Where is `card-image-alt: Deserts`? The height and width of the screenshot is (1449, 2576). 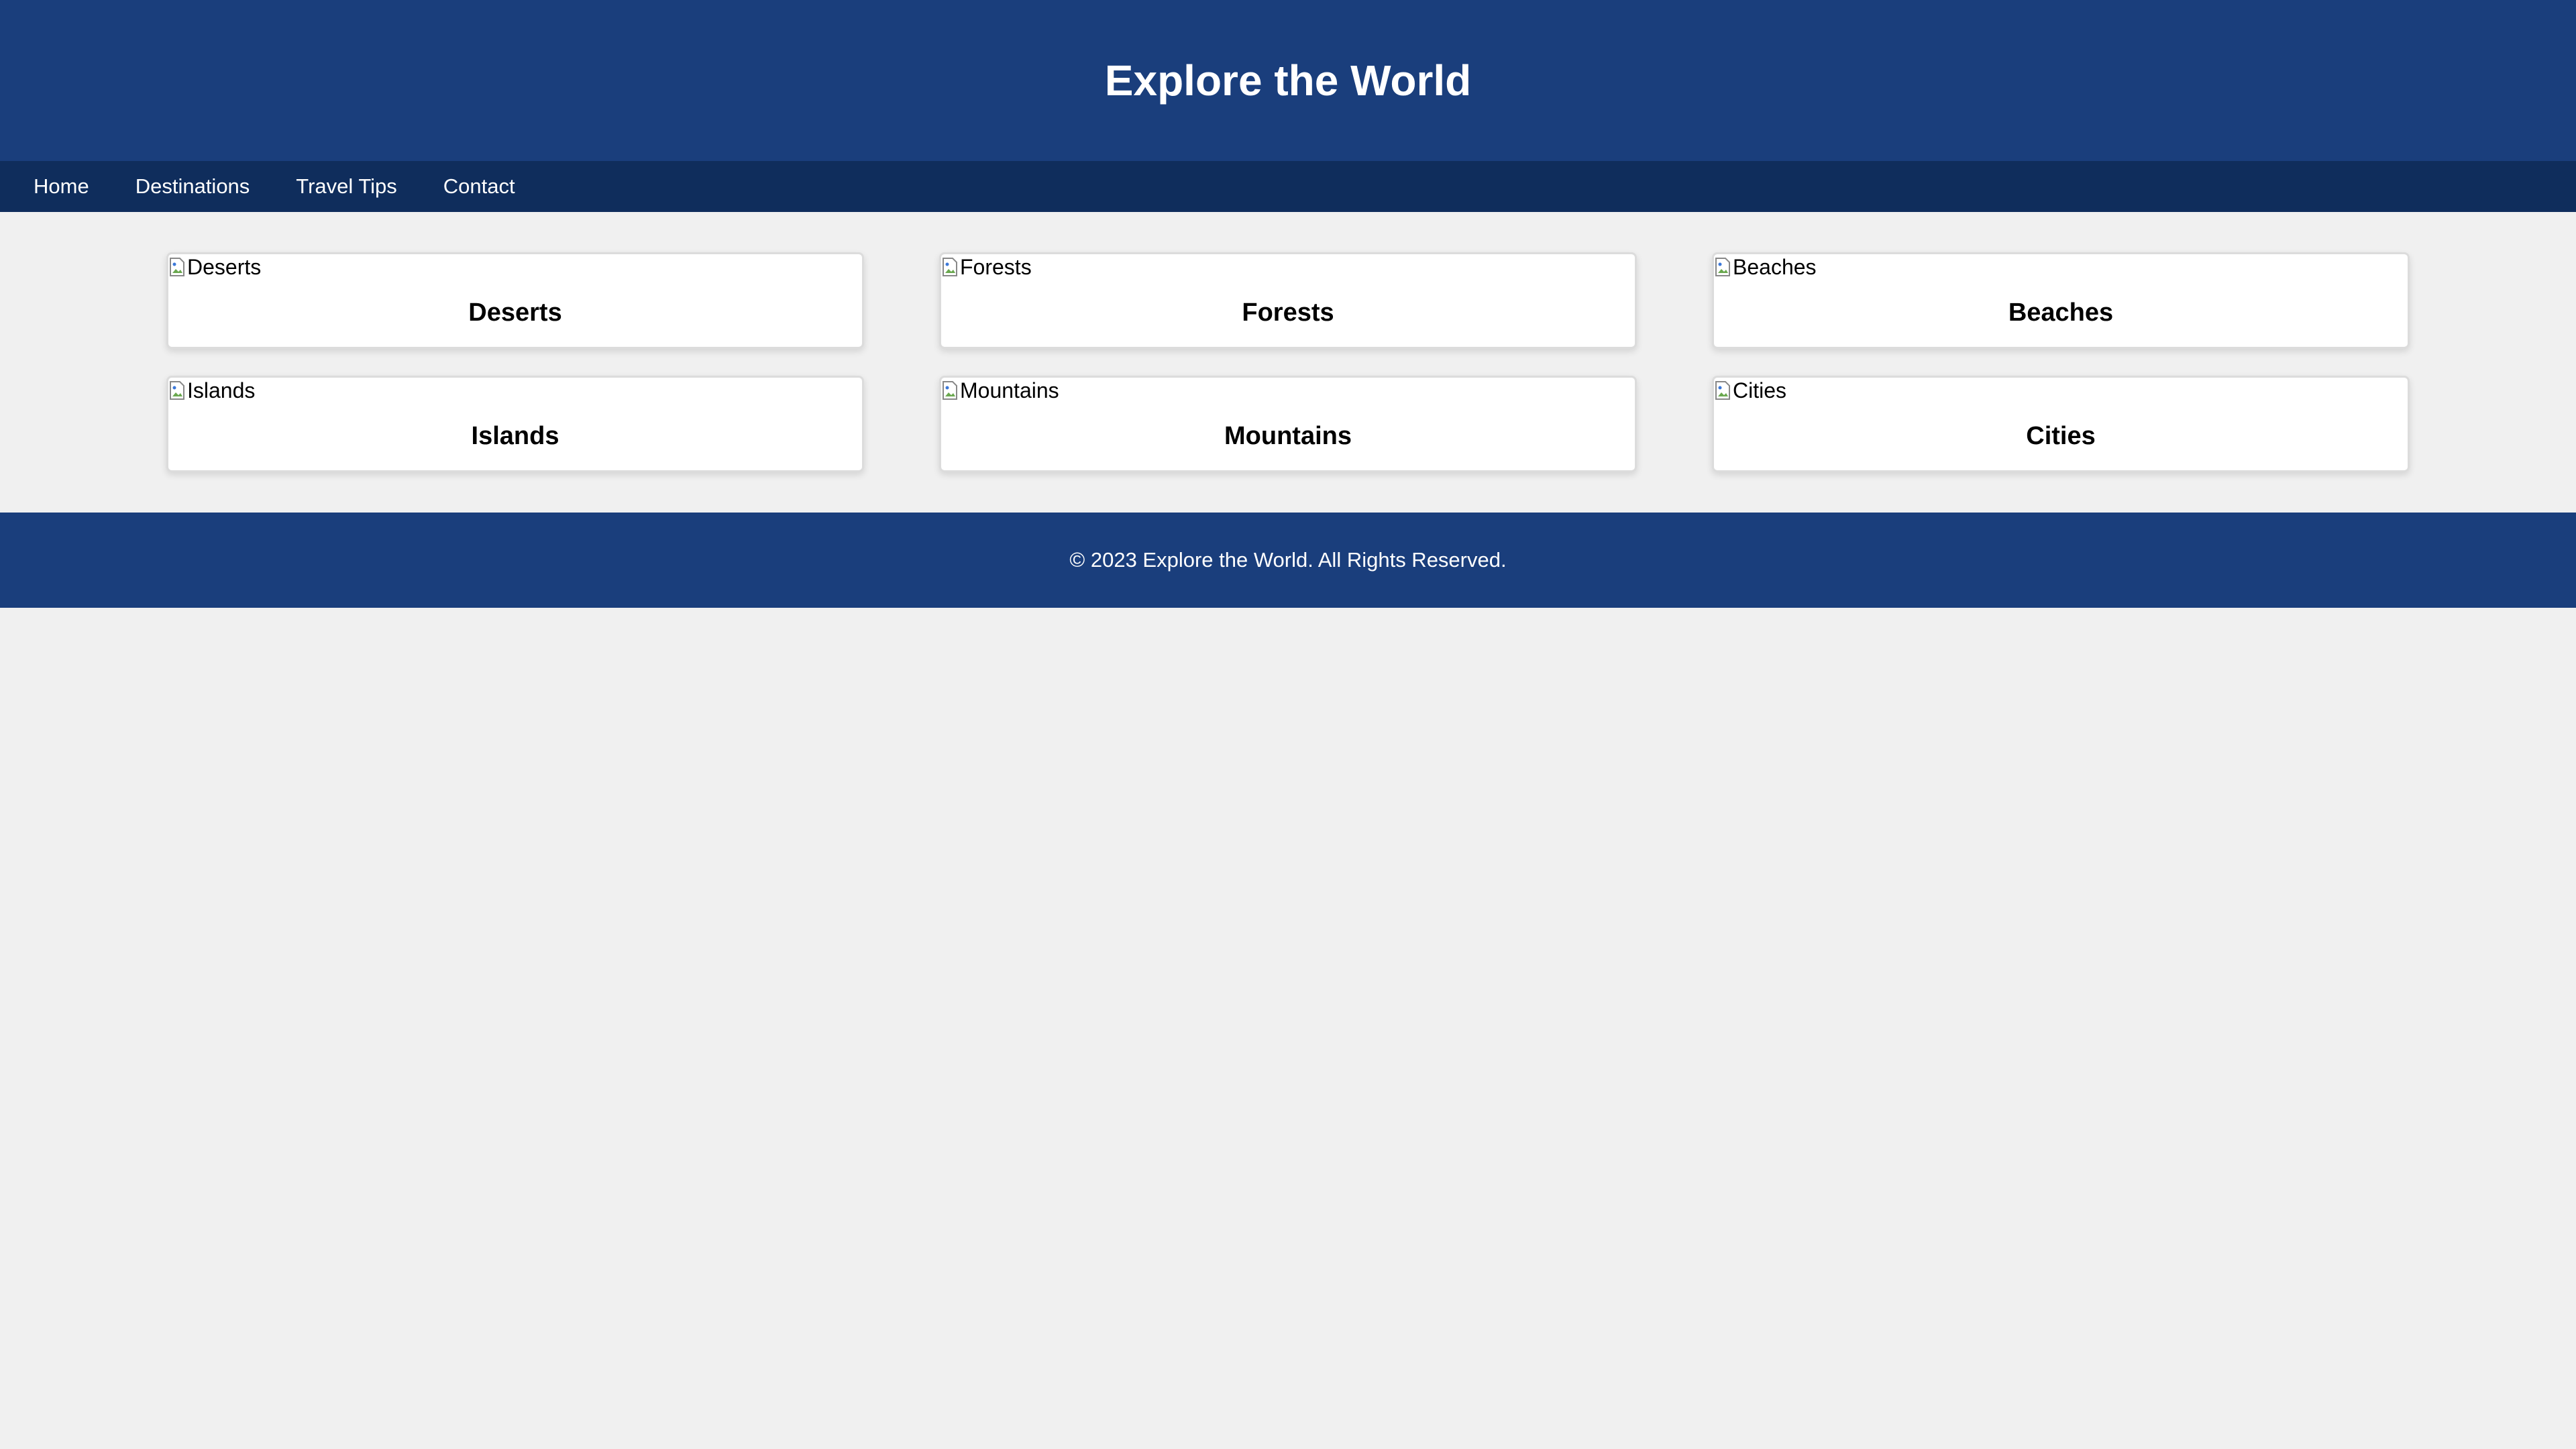
card-image-alt: Deserts is located at coordinates (224, 267).